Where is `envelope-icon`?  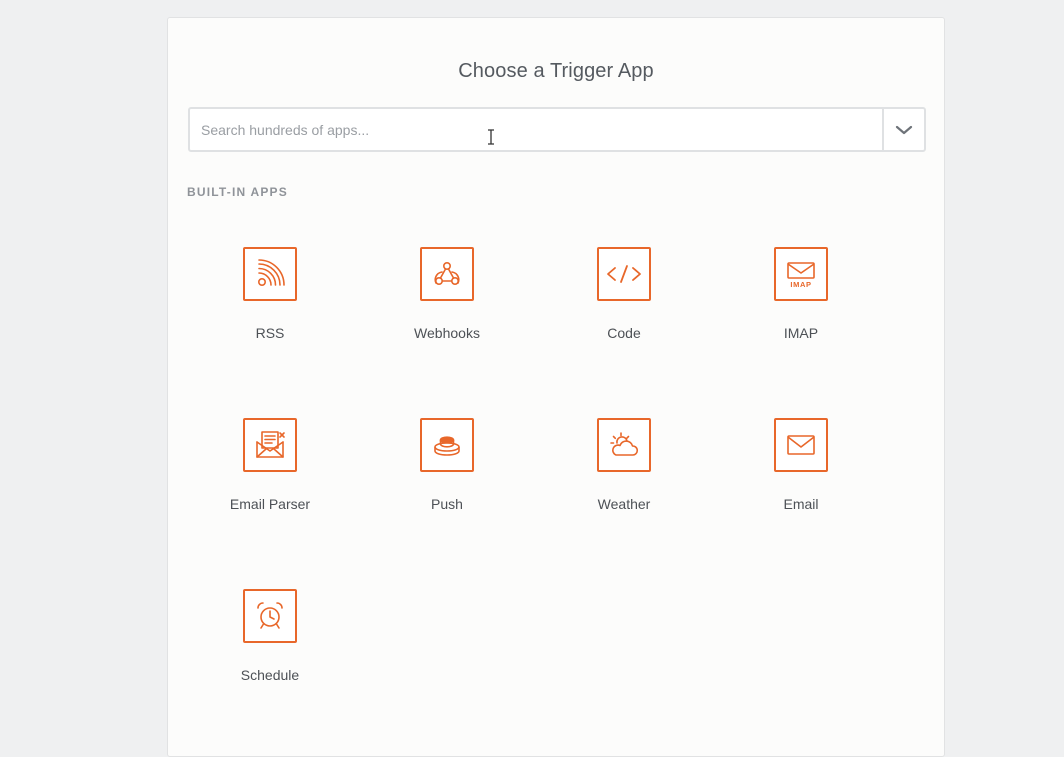
envelope-icon is located at coordinates (801, 445).